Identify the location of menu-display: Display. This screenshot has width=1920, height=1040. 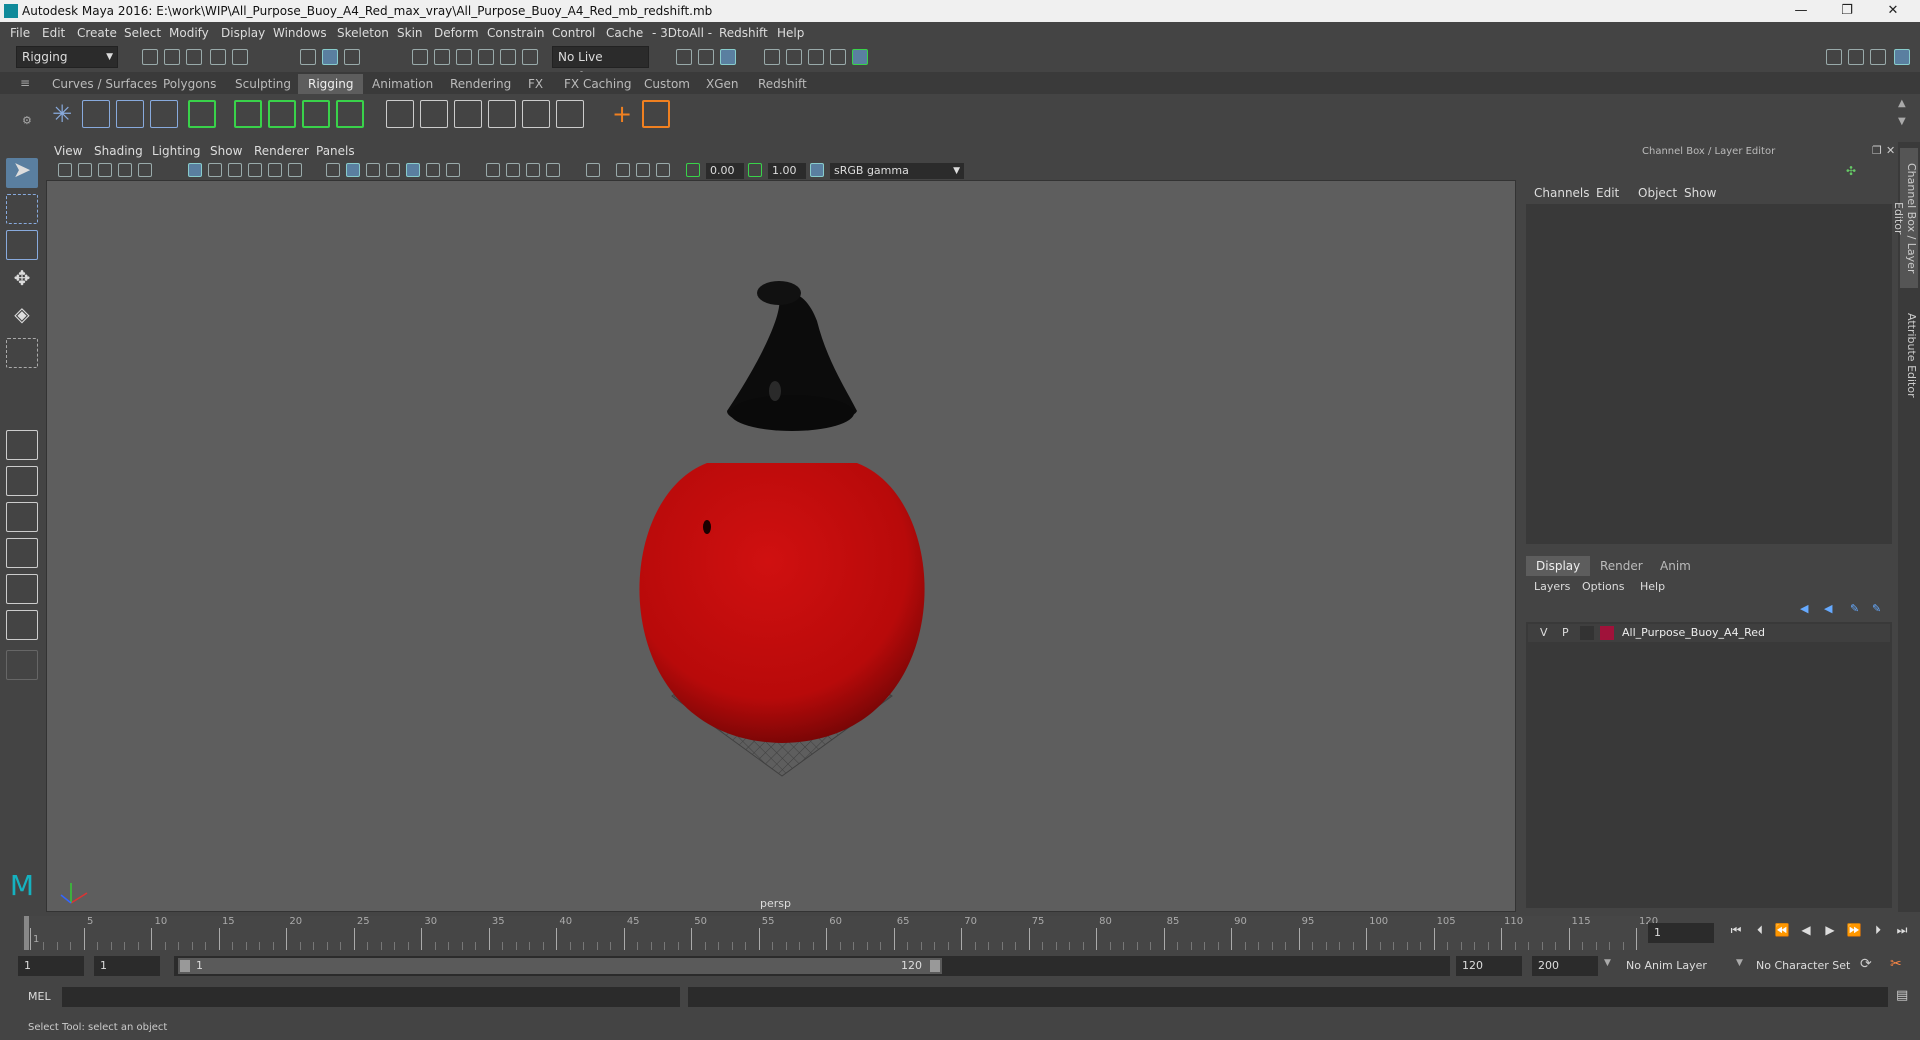
(243, 33).